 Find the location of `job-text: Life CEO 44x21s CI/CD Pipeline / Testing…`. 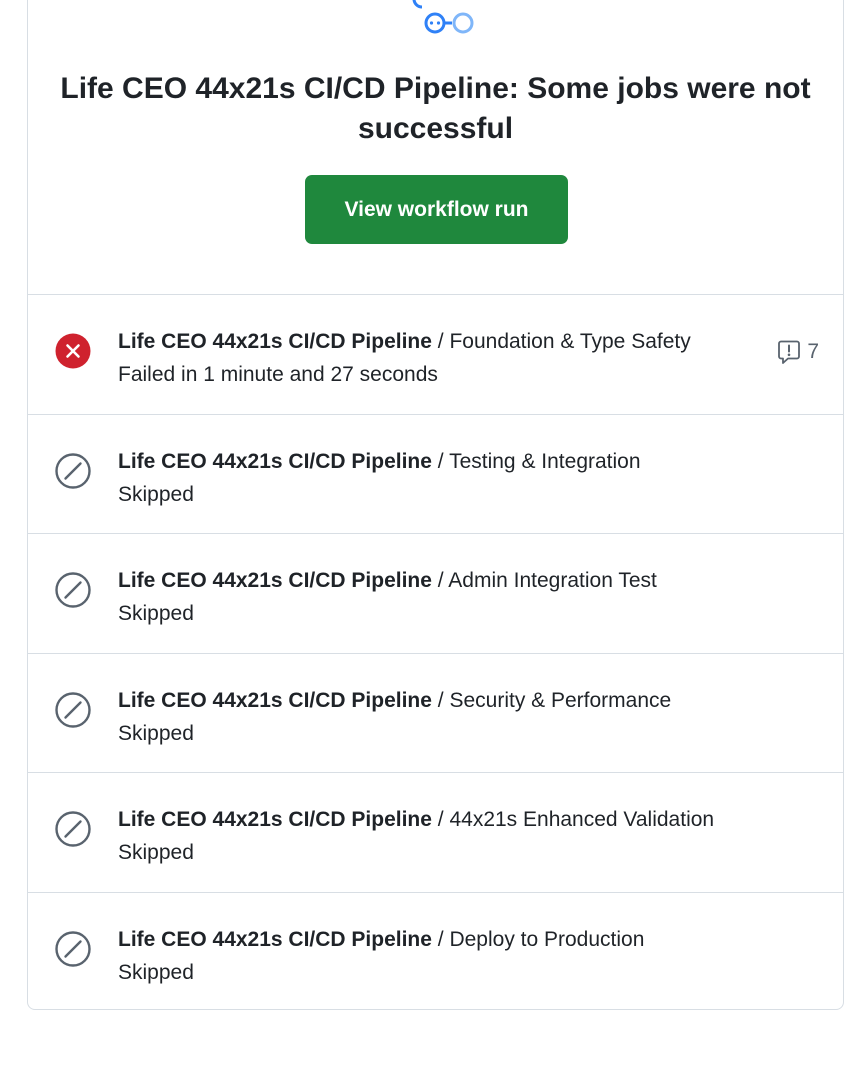

job-text: Life CEO 44x21s CI/CD Pipeline / Testing… is located at coordinates (435, 478).